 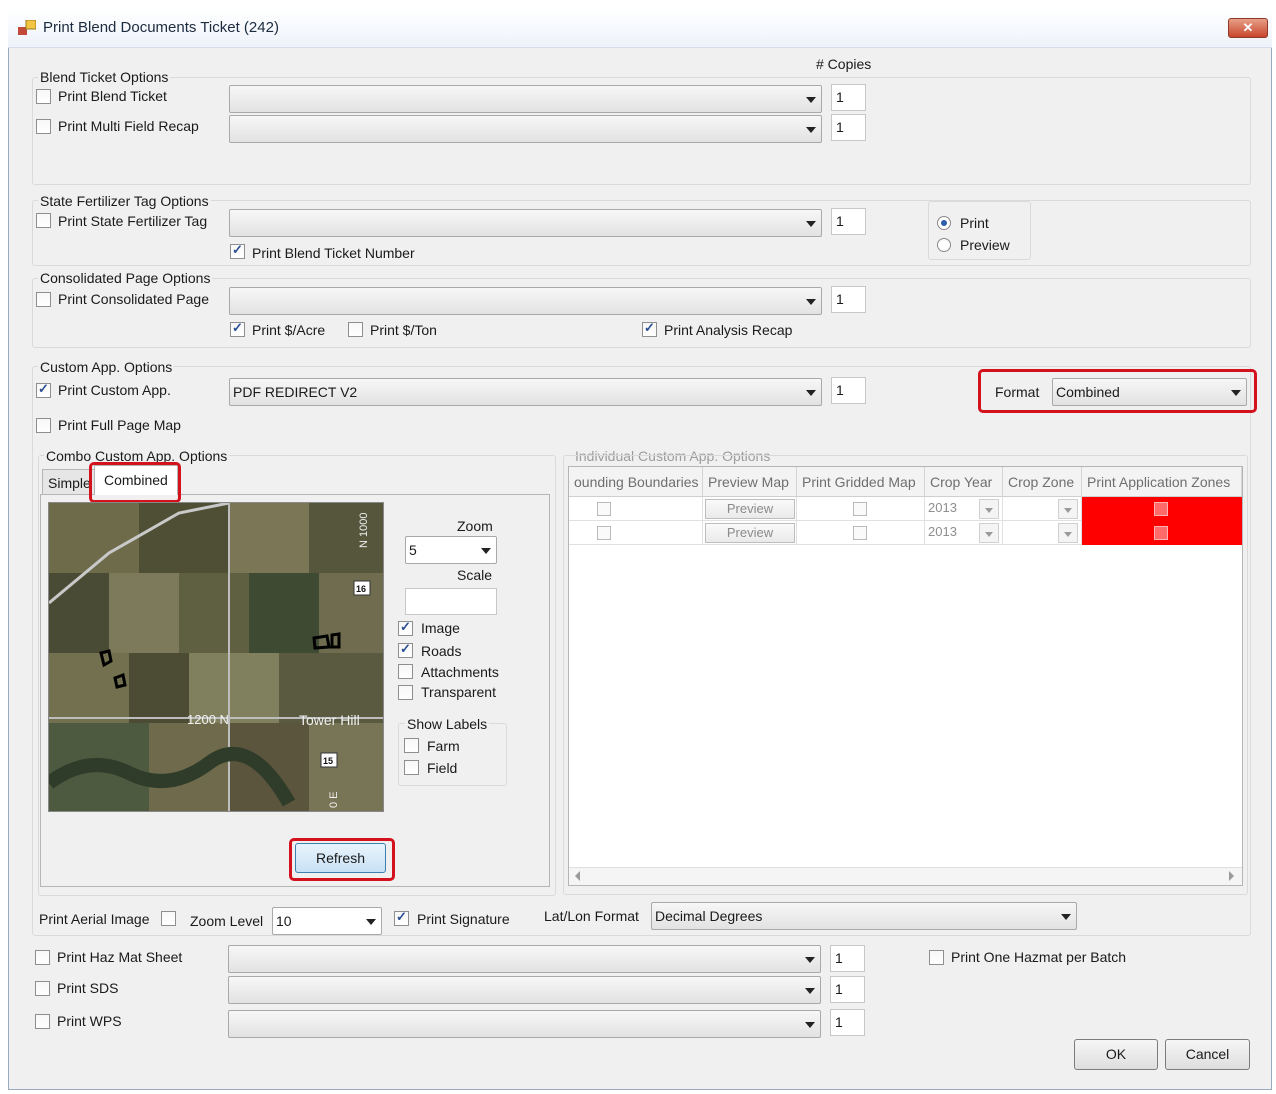 I want to click on blend-ticket-printer-dropdown, so click(x=525, y=99).